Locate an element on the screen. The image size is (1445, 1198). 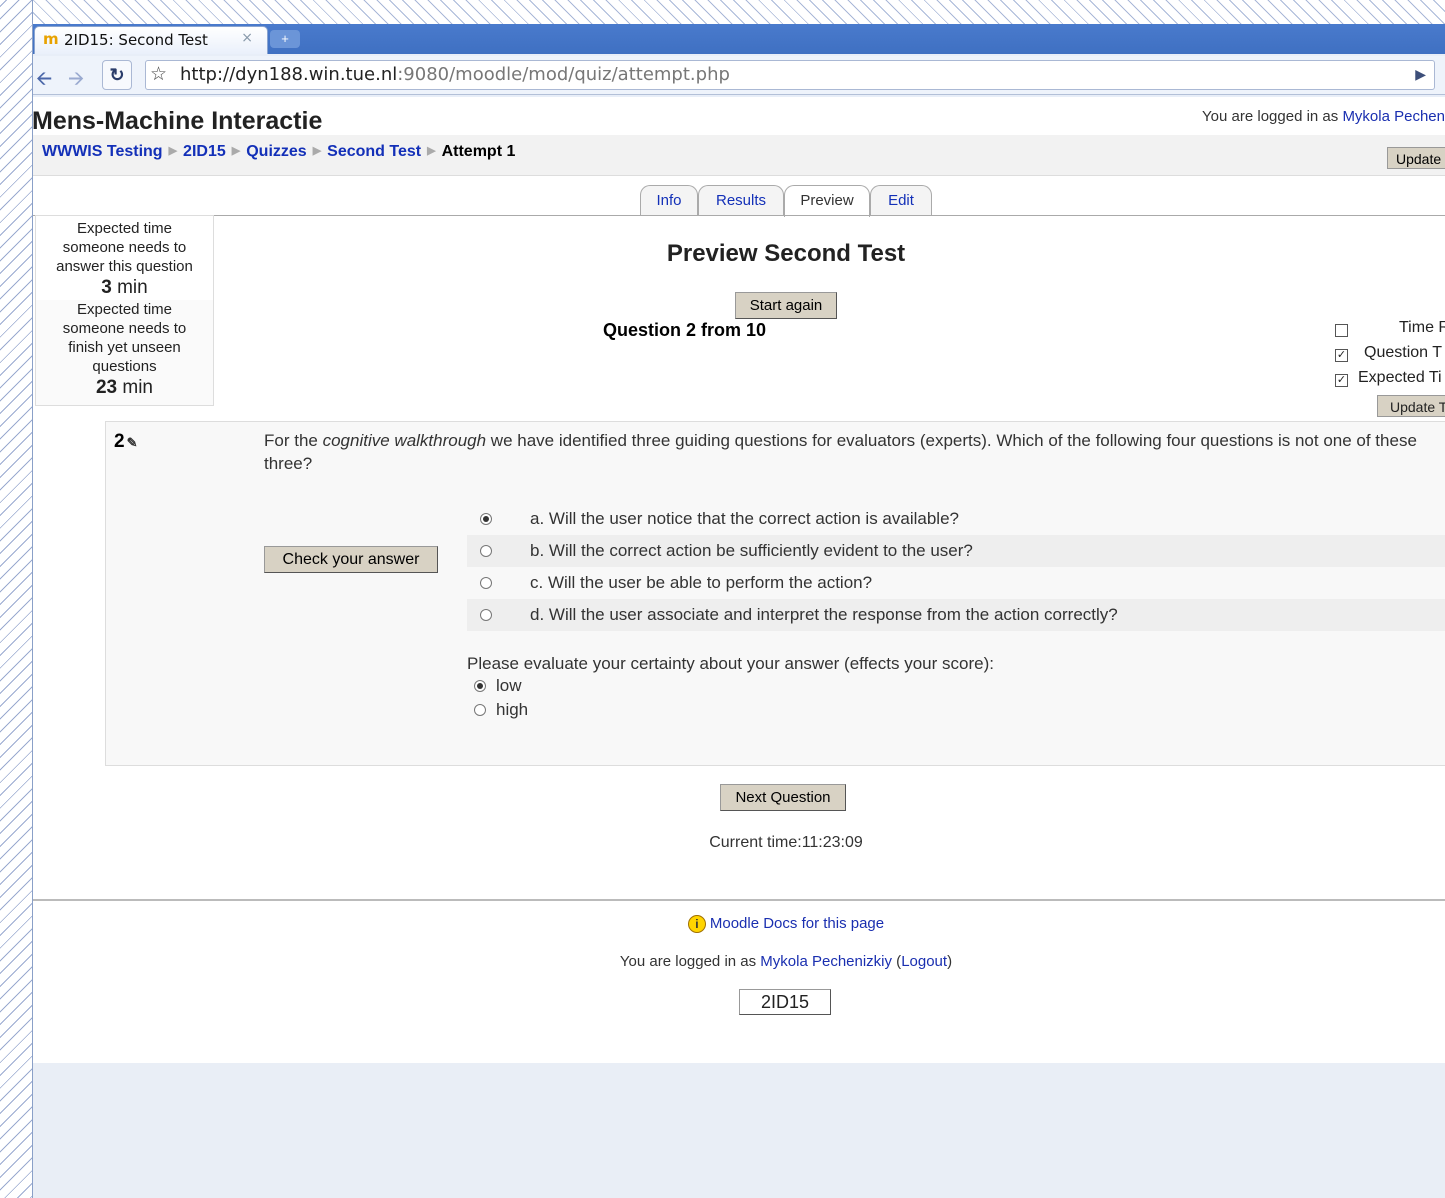
new-tab-button: + is located at coordinates (285, 39).